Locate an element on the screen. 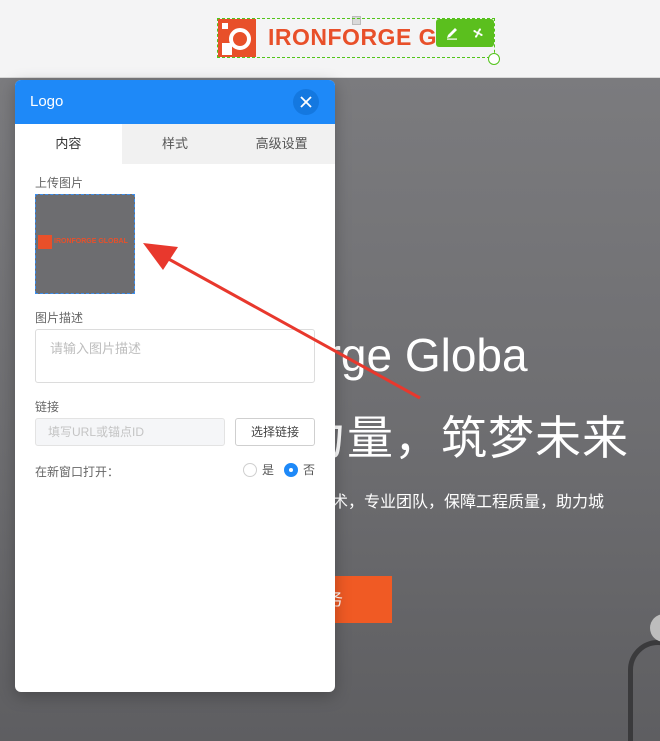 The height and width of the screenshot is (741, 660). upload-label: 上传图片 is located at coordinates (59, 183).